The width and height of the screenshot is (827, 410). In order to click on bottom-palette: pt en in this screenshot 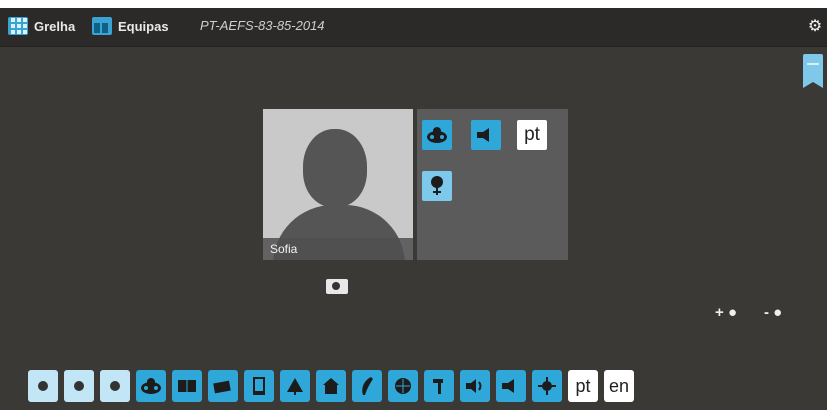, I will do `click(331, 386)`.